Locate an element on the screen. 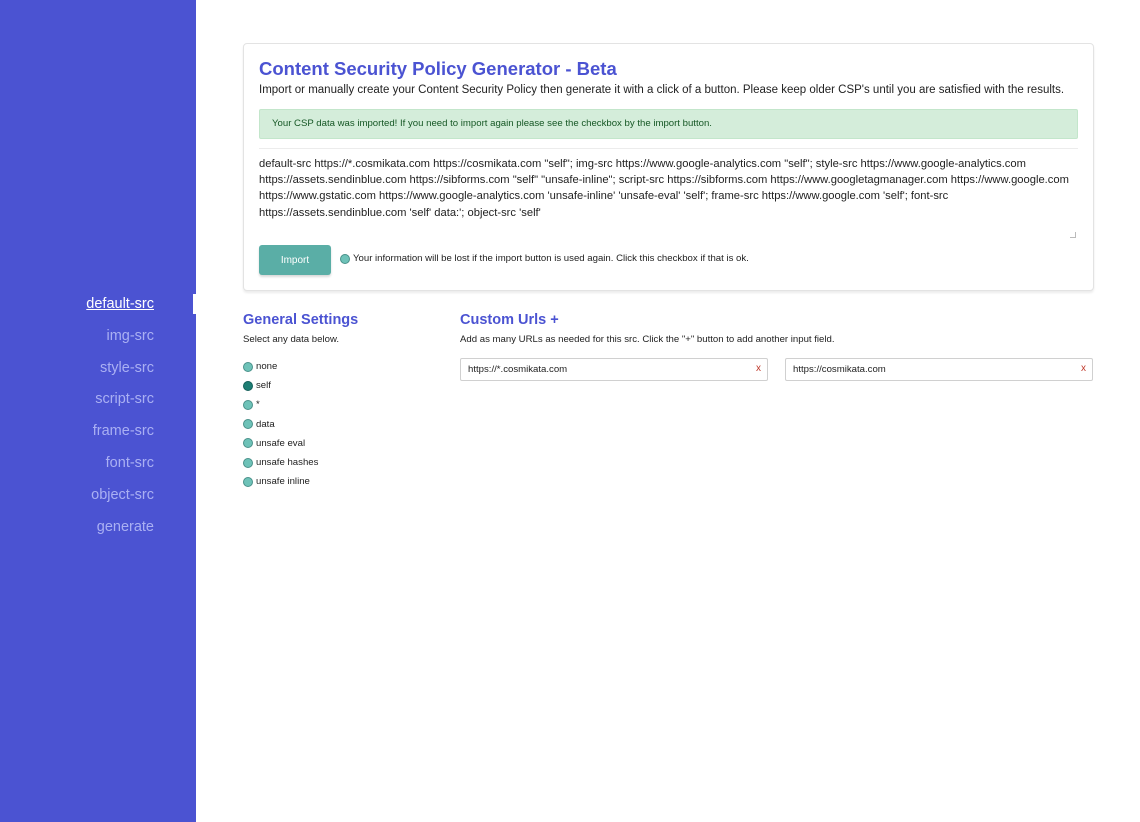 This screenshot has width=1140, height=822. option-self: self is located at coordinates (343, 385).